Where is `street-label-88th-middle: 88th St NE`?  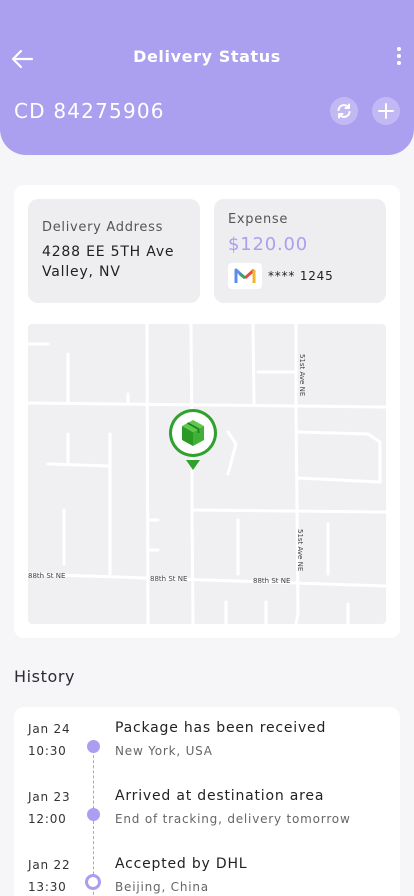
street-label-88th-middle: 88th St NE is located at coordinates (169, 579).